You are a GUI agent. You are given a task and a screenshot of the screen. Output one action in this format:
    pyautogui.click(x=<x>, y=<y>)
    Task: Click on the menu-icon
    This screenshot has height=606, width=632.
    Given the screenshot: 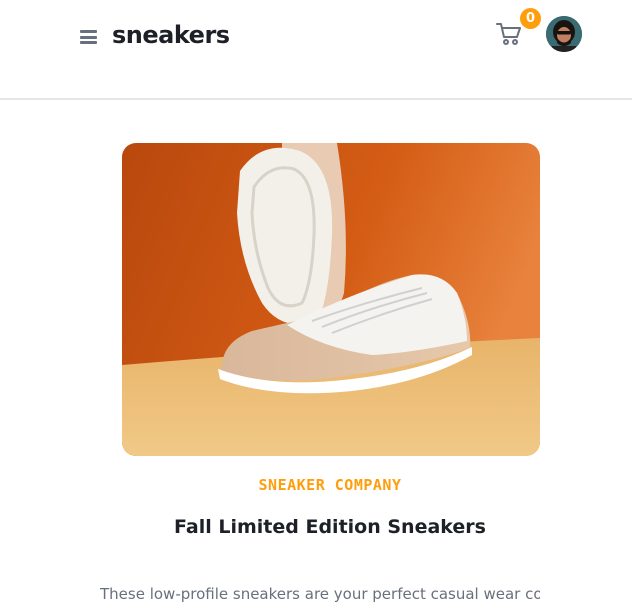 What is the action you would take?
    pyautogui.click(x=89, y=37)
    